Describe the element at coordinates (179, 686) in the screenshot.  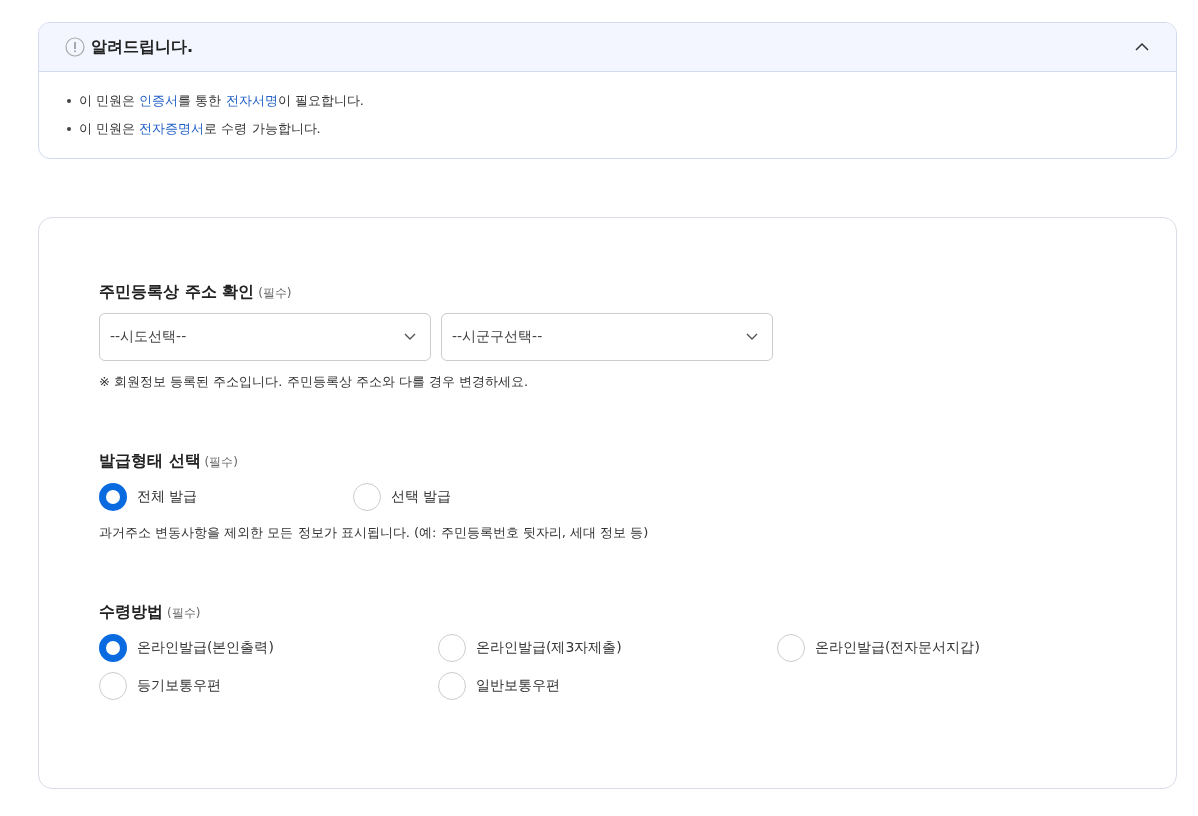
I see `radio-label: 등기보통우편` at that location.